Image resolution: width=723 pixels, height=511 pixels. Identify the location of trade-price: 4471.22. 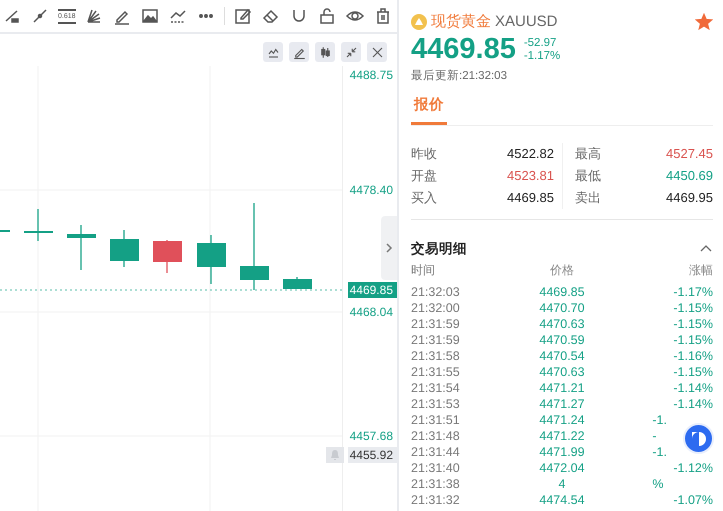
(562, 436).